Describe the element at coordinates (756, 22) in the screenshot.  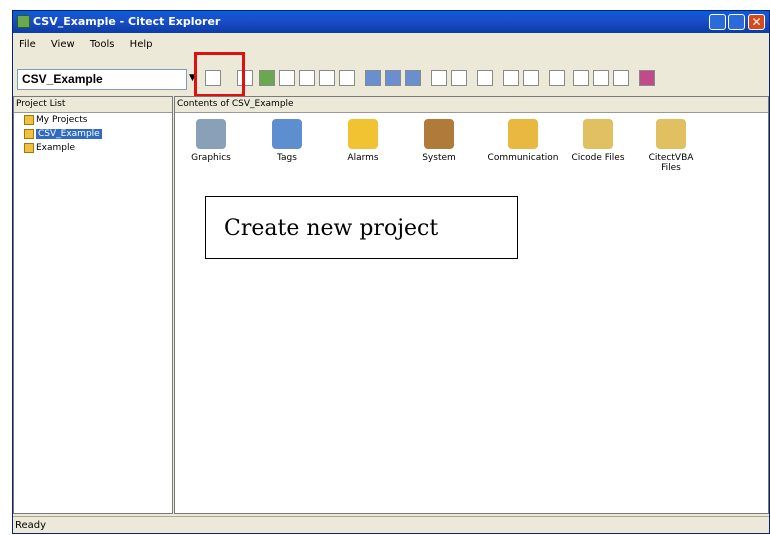
I see `close-button: ✕` at that location.